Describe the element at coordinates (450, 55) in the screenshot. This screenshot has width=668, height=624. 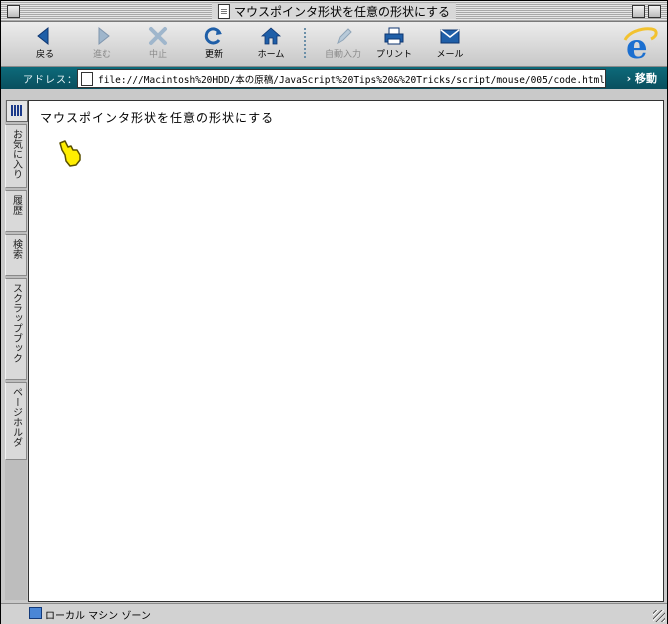
I see `mail-label: メール` at that location.